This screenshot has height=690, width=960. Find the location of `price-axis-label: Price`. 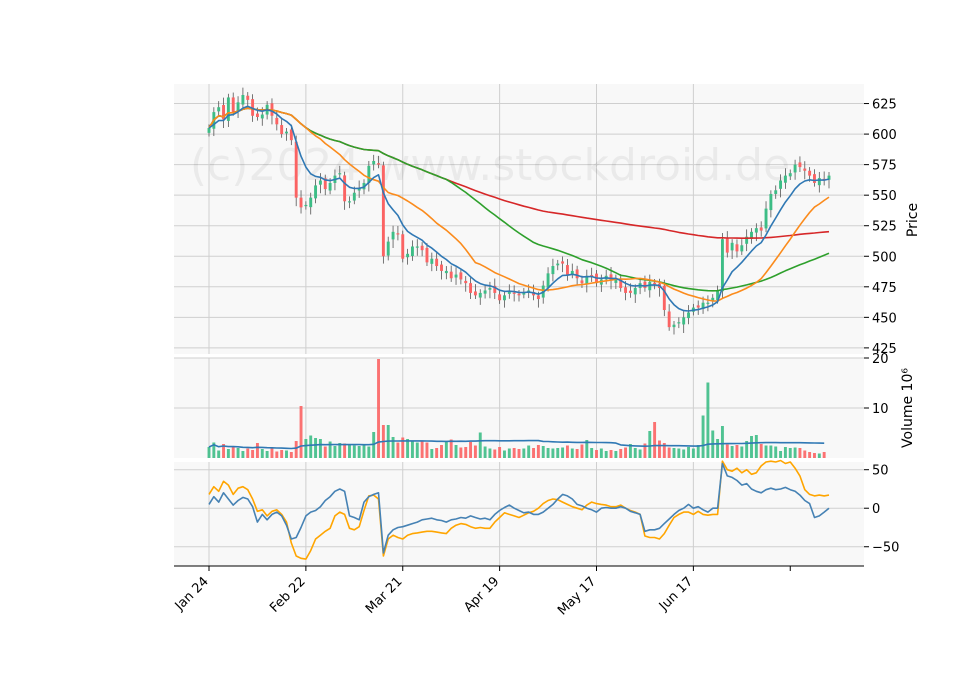

price-axis-label: Price is located at coordinates (913, 220).